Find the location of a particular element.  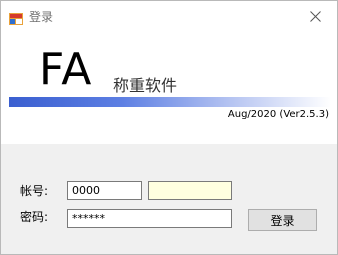

login-button: 登录 is located at coordinates (282, 220).